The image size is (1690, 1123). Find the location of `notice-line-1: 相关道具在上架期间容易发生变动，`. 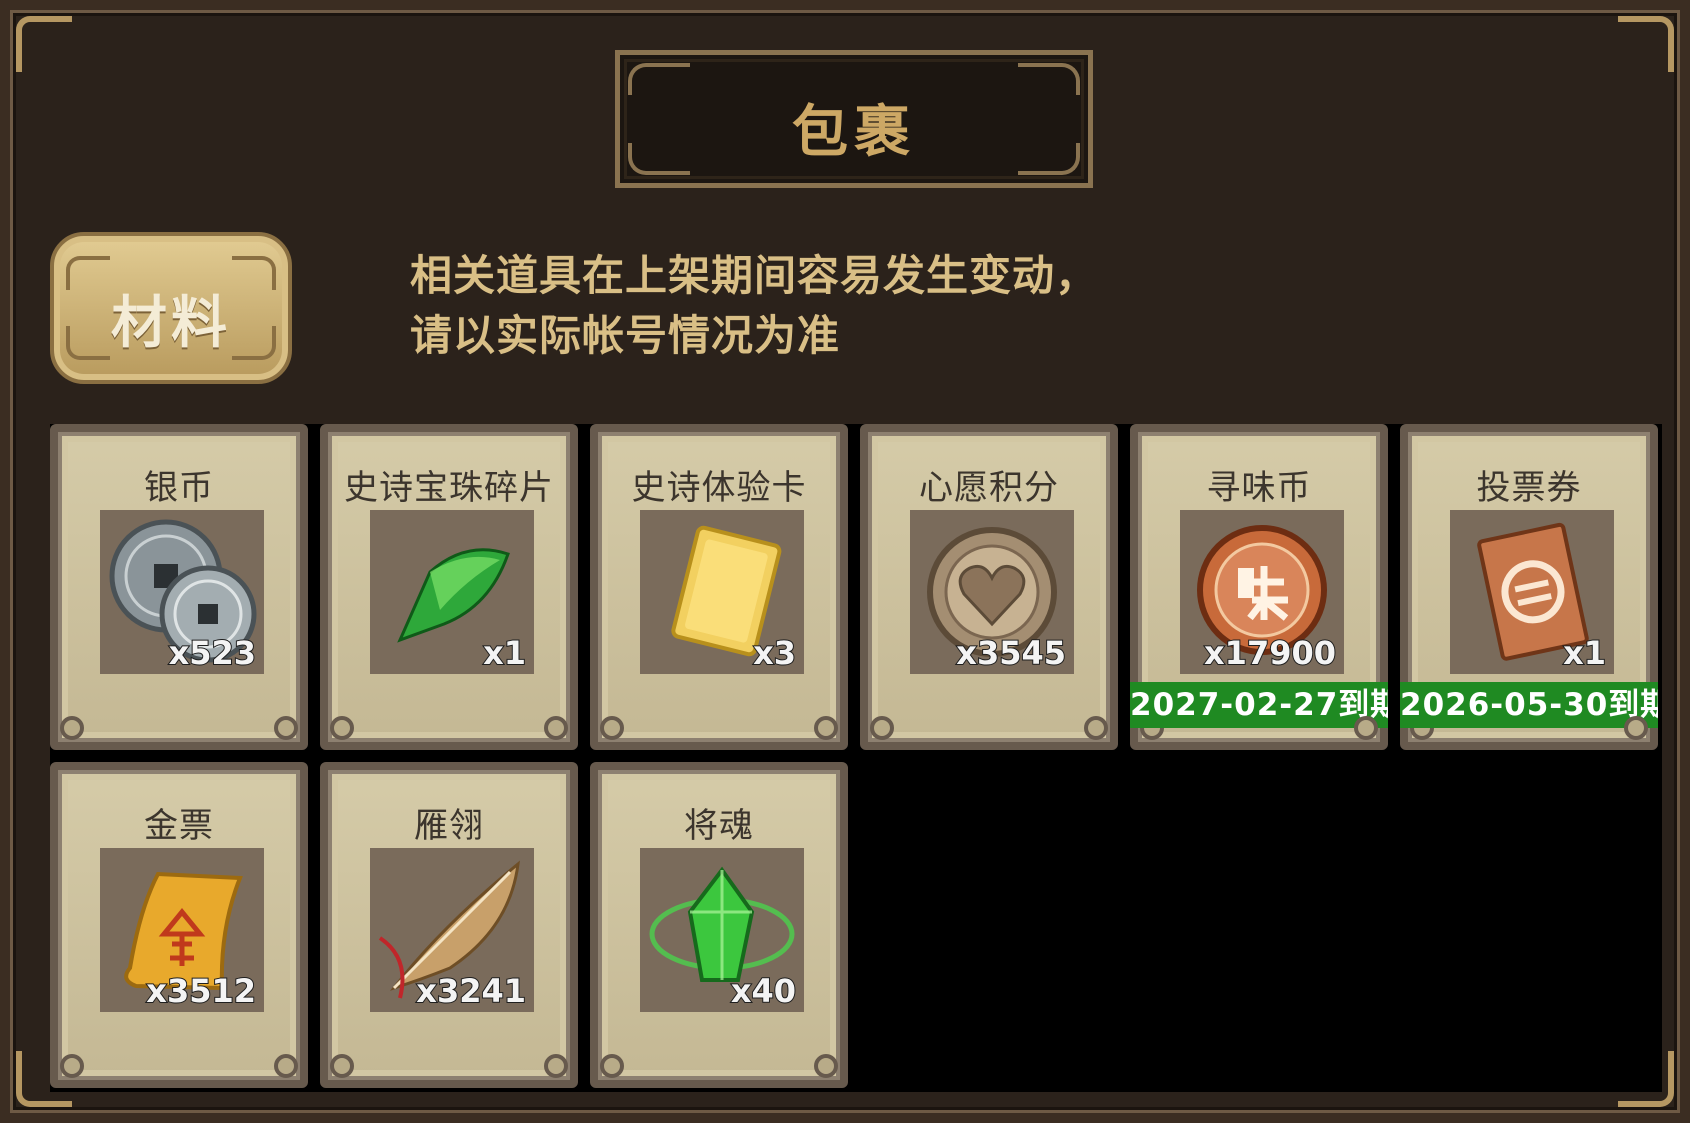

notice-line-1: 相关道具在上架期间容易发生变动， is located at coordinates (754, 275).